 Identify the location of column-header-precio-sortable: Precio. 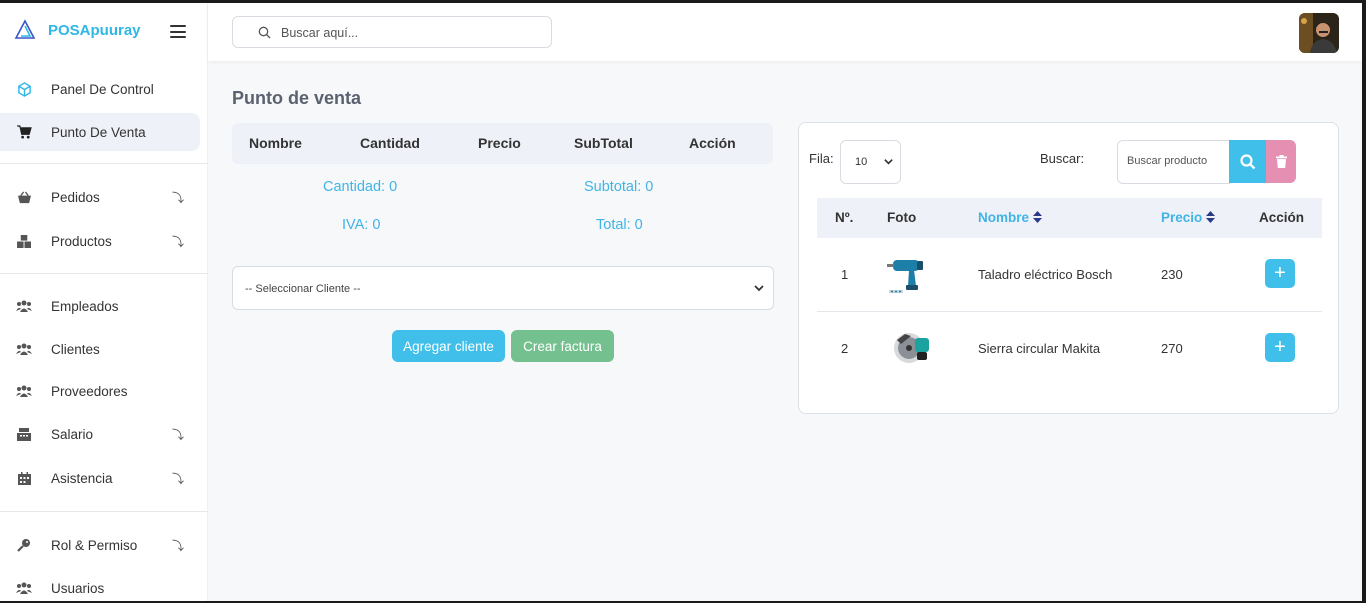
(1188, 217).